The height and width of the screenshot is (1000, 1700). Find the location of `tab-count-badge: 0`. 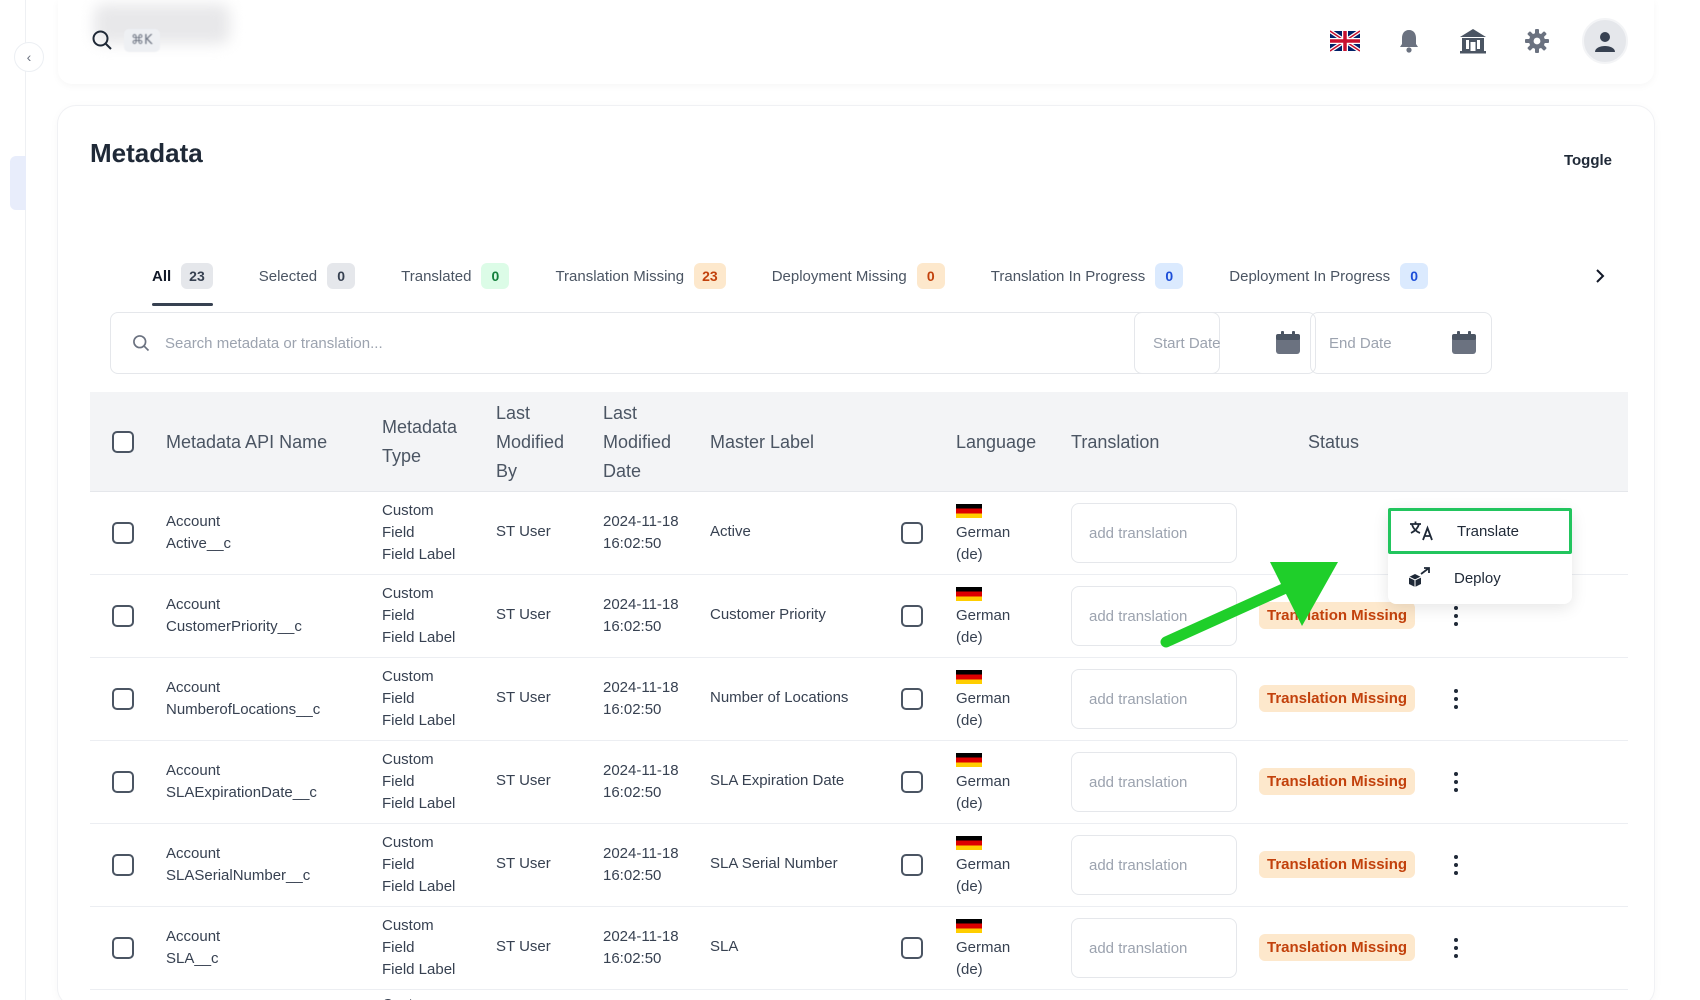

tab-count-badge: 0 is located at coordinates (1414, 276).